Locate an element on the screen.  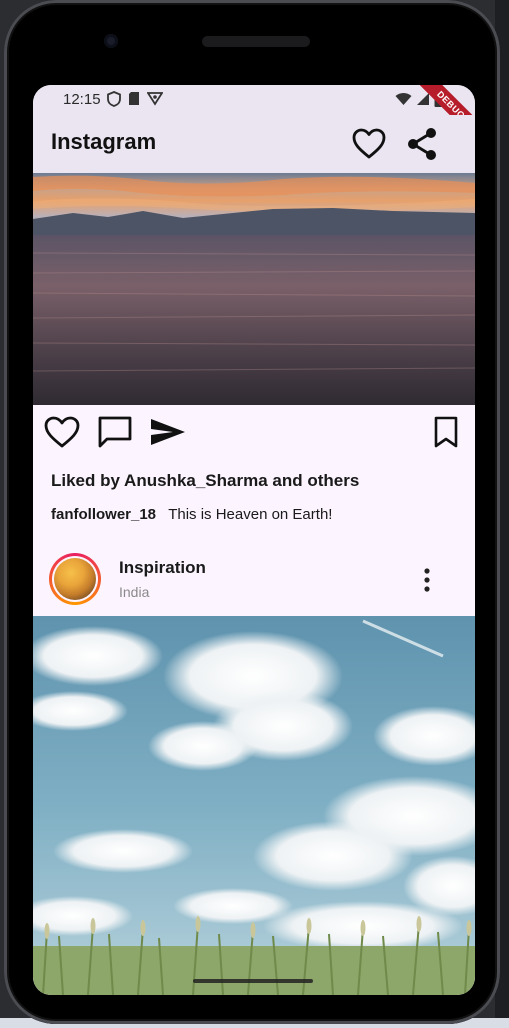
send-icon is located at coordinates (168, 432).